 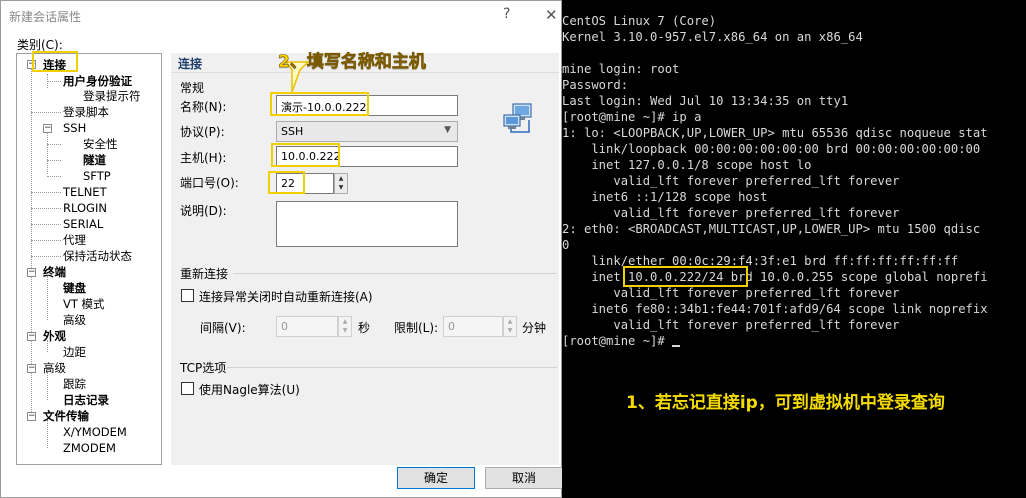 I want to click on protocol-select: SSH ▼, so click(x=367, y=131).